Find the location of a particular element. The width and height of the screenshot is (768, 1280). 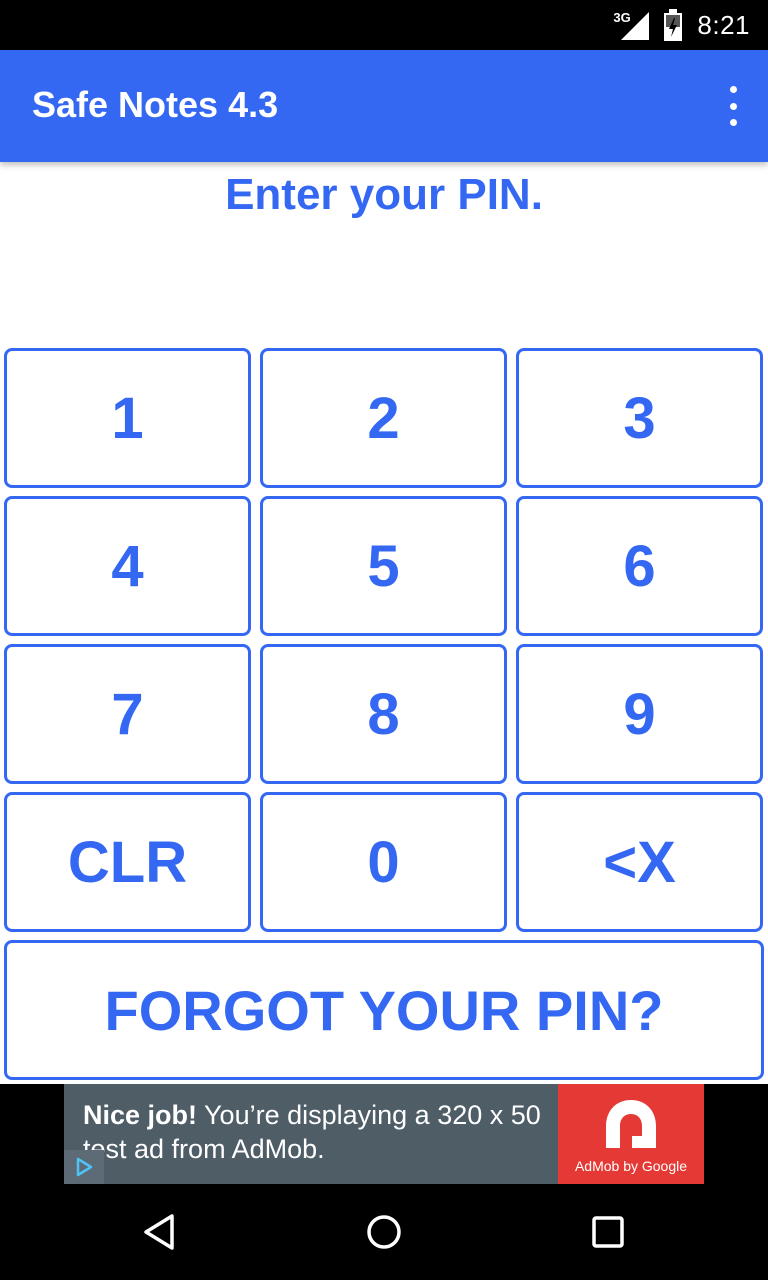

key-9: 9 is located at coordinates (639, 714).